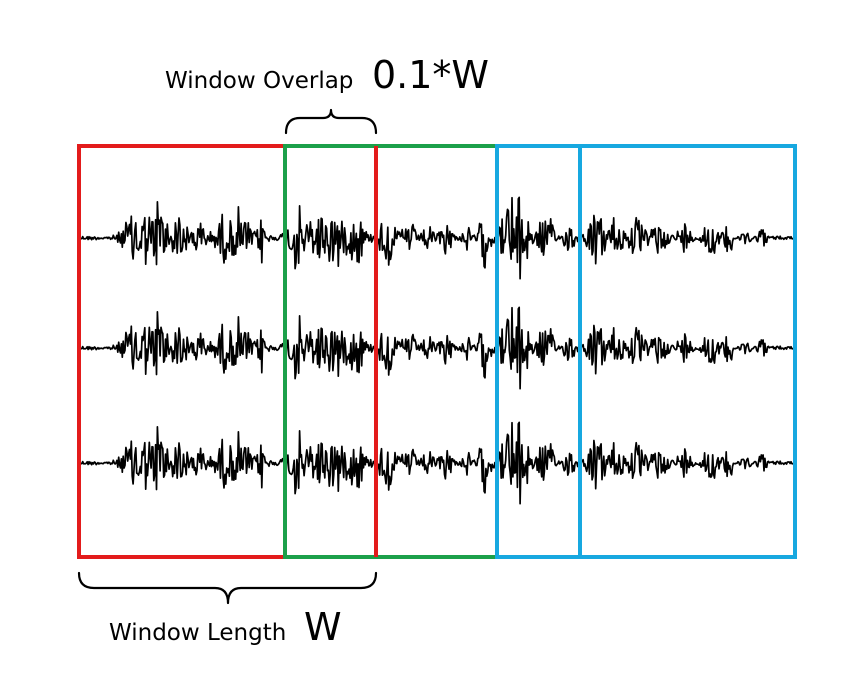 This screenshot has height=681, width=851. Describe the element at coordinates (259, 81) in the screenshot. I see `overlap-label-text: Window Overlap` at that location.